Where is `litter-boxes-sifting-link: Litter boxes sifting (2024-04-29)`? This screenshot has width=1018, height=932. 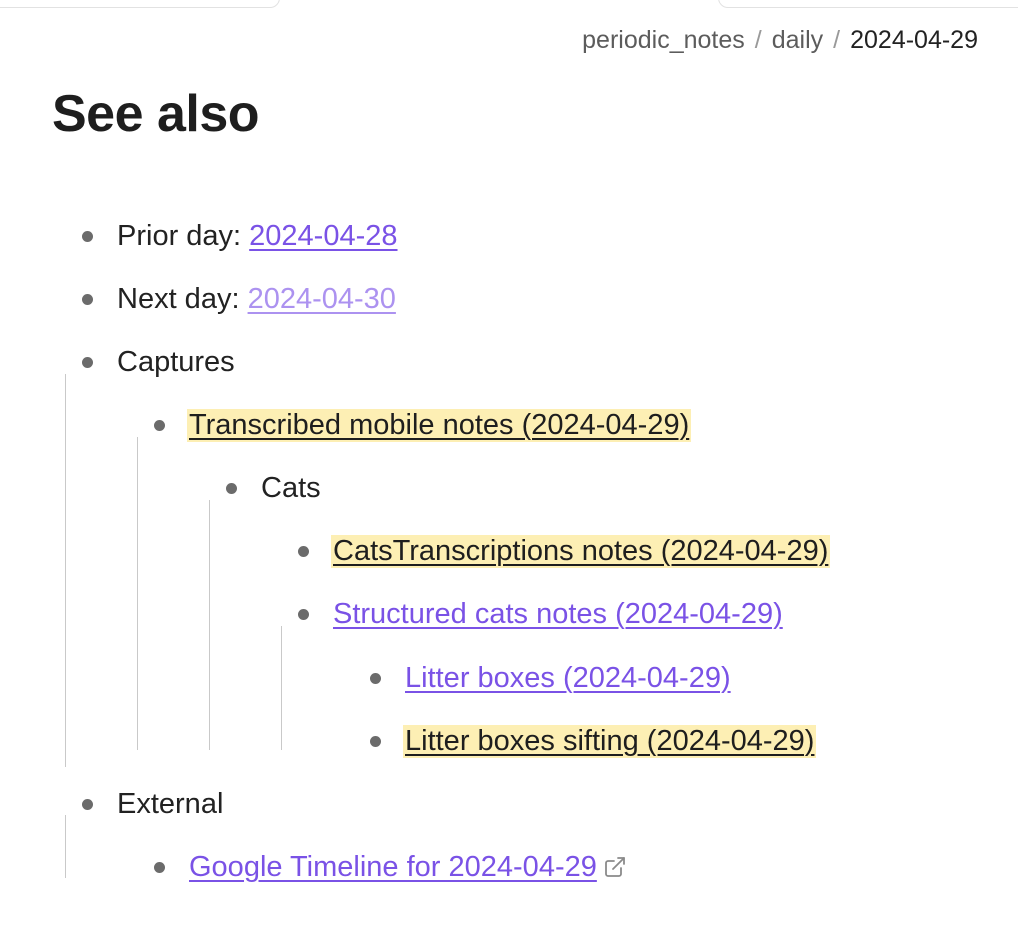
litter-boxes-sifting-link: Litter boxes sifting (2024-04-29) is located at coordinates (610, 741).